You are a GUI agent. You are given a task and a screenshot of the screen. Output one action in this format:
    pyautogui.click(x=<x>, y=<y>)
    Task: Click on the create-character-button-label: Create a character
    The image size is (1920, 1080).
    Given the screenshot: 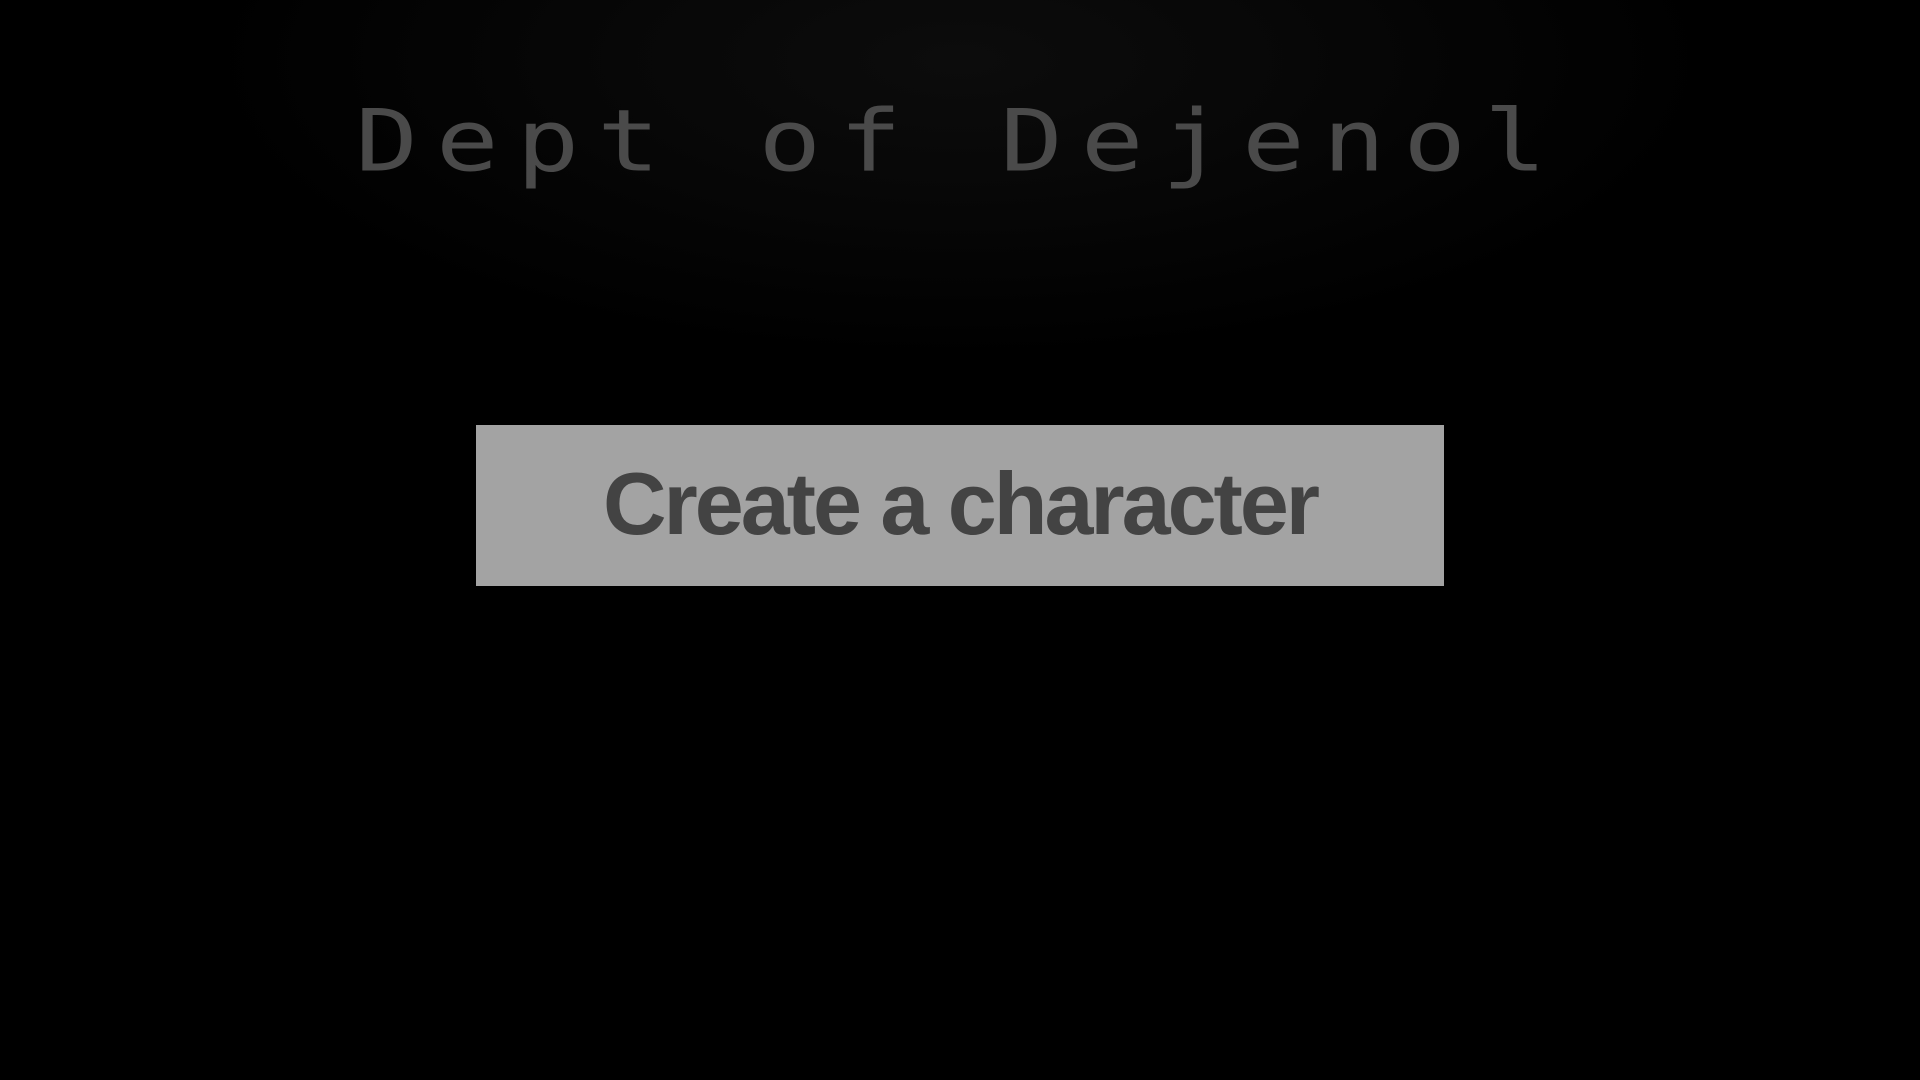 What is the action you would take?
    pyautogui.click(x=961, y=503)
    